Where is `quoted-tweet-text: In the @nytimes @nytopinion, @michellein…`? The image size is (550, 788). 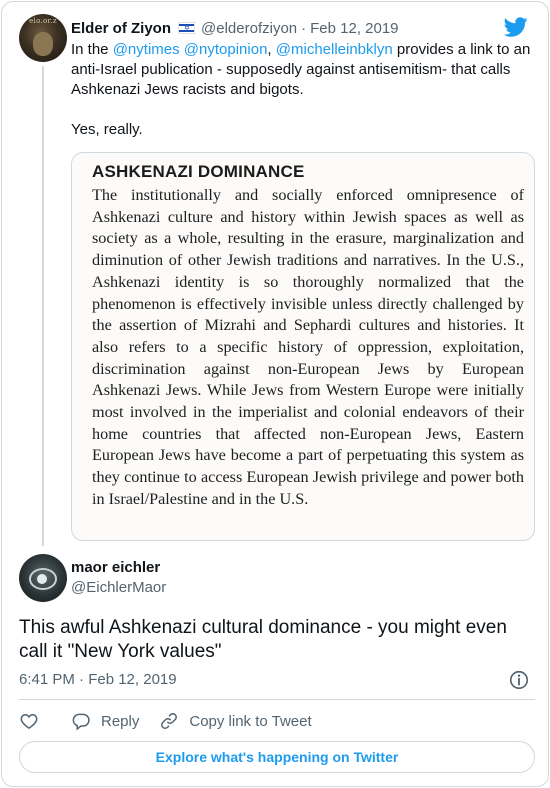 quoted-tweet-text: In the @nytimes @nytopinion, @michellein… is located at coordinates (301, 90).